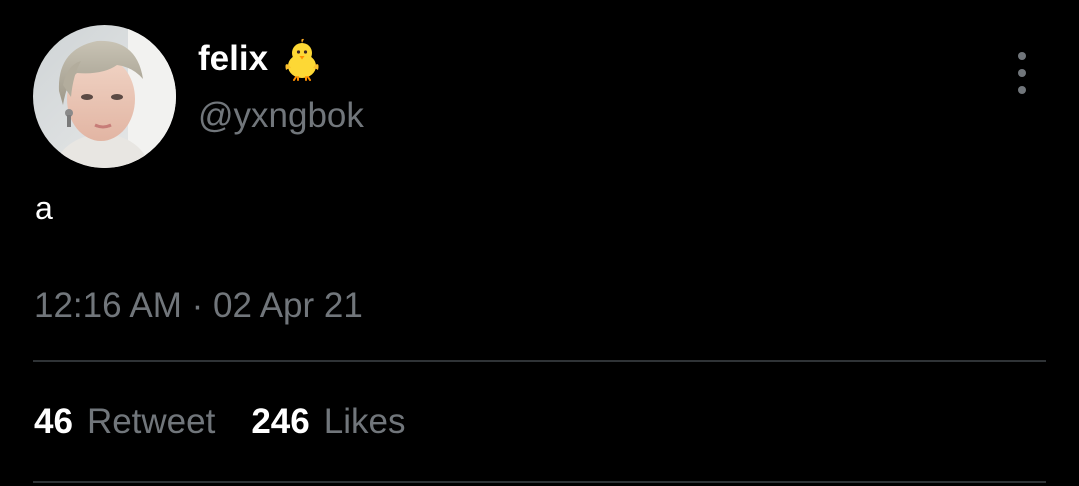 This screenshot has width=1079, height=486. What do you see at coordinates (198, 306) in the screenshot?
I see `tweet-timestamp: 12:16 AM · 02 Apr 21` at bounding box center [198, 306].